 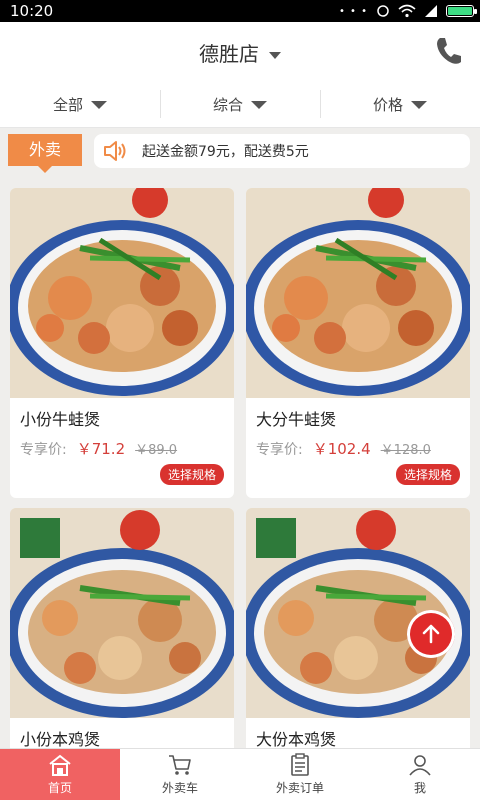 What do you see at coordinates (240, 11) in the screenshot?
I see `status-bar: 10:20 • • •` at bounding box center [240, 11].